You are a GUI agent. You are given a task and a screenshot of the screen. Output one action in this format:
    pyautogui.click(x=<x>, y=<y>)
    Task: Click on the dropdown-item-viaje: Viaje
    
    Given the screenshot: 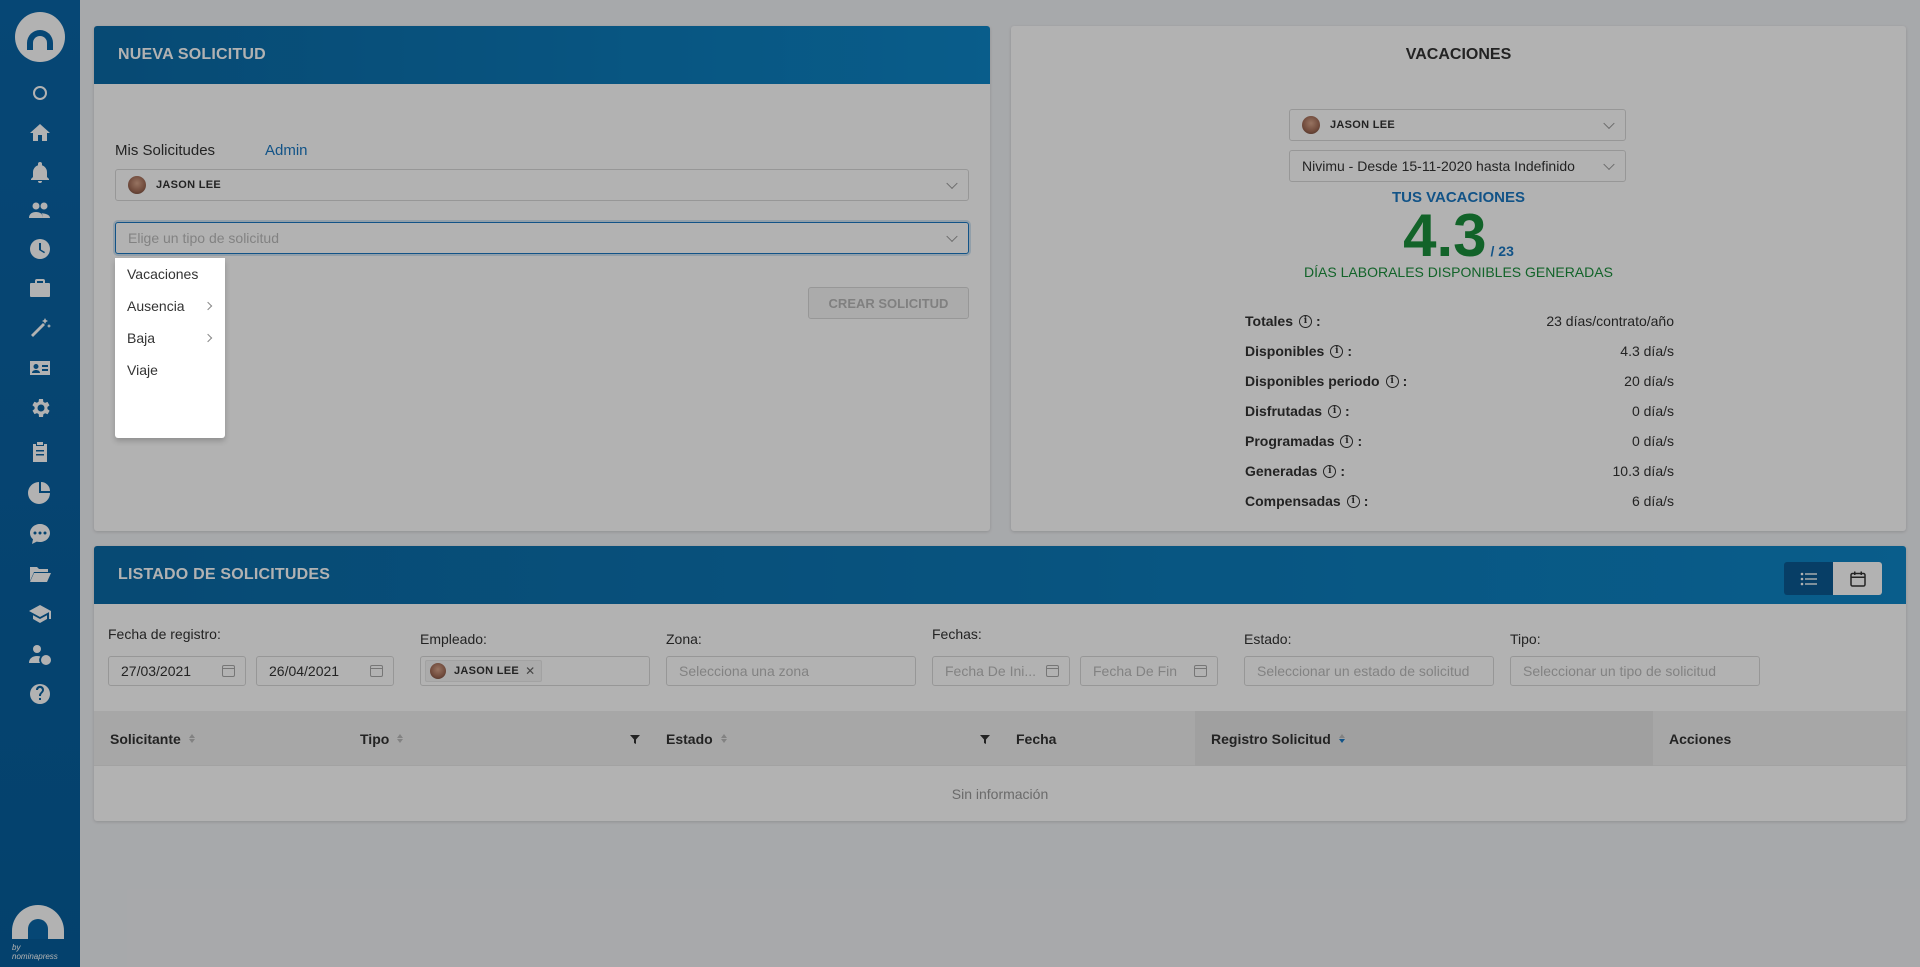 What is the action you would take?
    pyautogui.click(x=170, y=370)
    